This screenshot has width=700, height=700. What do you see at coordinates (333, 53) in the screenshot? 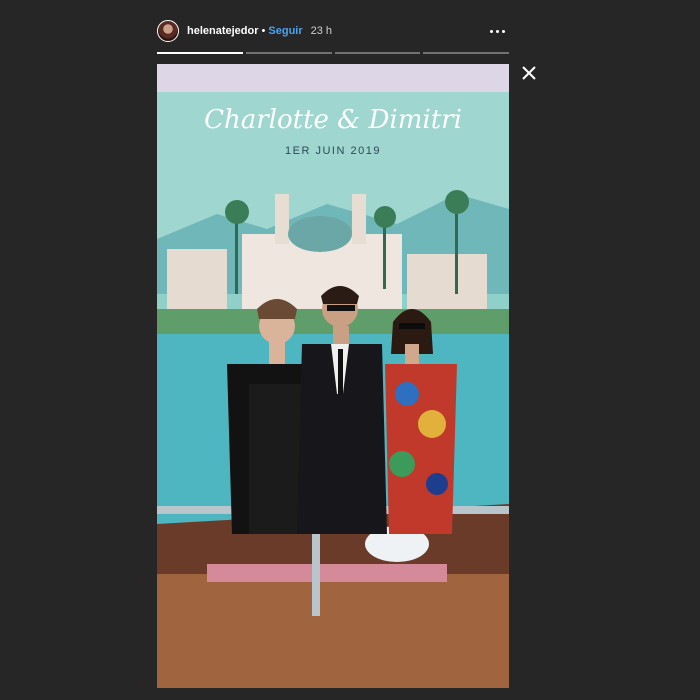
I see `story-progress-bar` at bounding box center [333, 53].